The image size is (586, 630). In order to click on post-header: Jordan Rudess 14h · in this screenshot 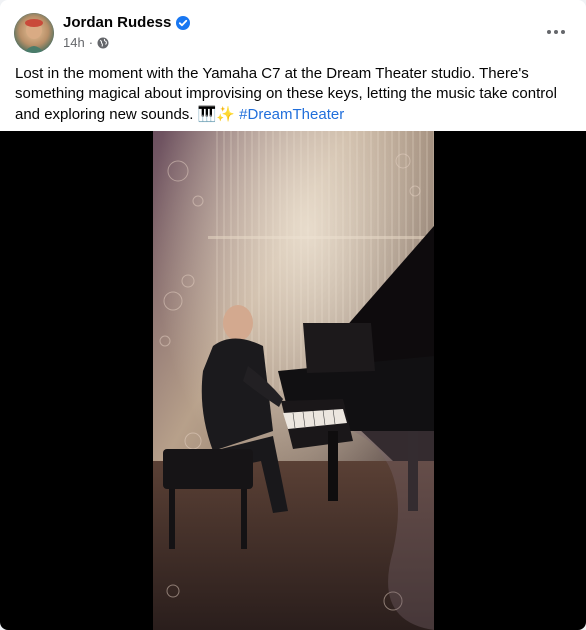, I will do `click(293, 30)`.